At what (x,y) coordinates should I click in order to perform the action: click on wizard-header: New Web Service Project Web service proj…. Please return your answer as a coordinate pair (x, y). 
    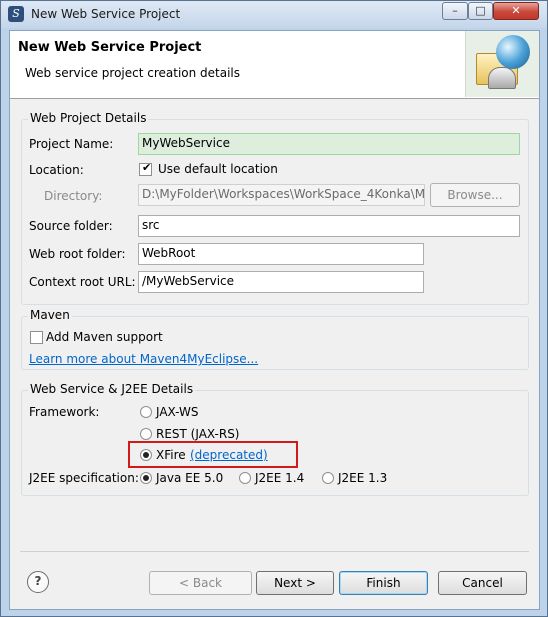
    Looking at the image, I should click on (274, 65).